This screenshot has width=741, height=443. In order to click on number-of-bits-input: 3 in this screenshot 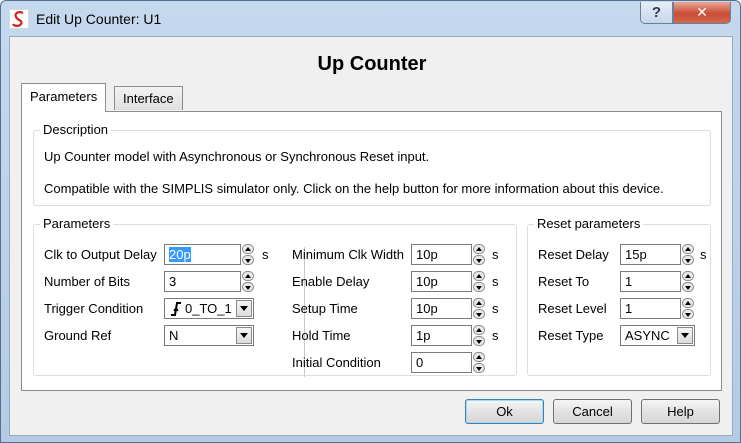, I will do `click(202, 281)`.